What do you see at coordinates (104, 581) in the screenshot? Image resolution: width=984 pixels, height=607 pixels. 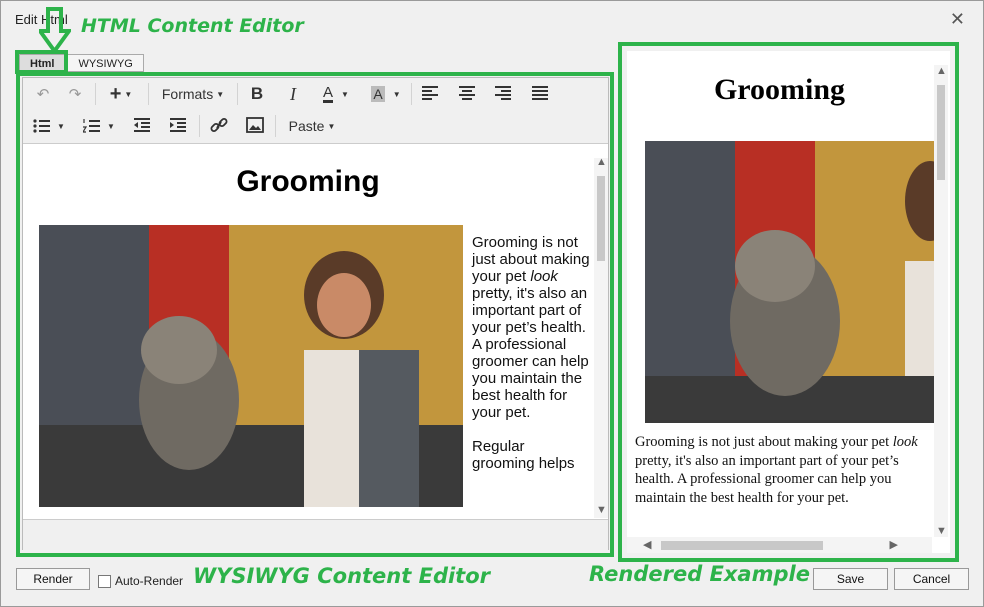 I see `checkbox-box` at bounding box center [104, 581].